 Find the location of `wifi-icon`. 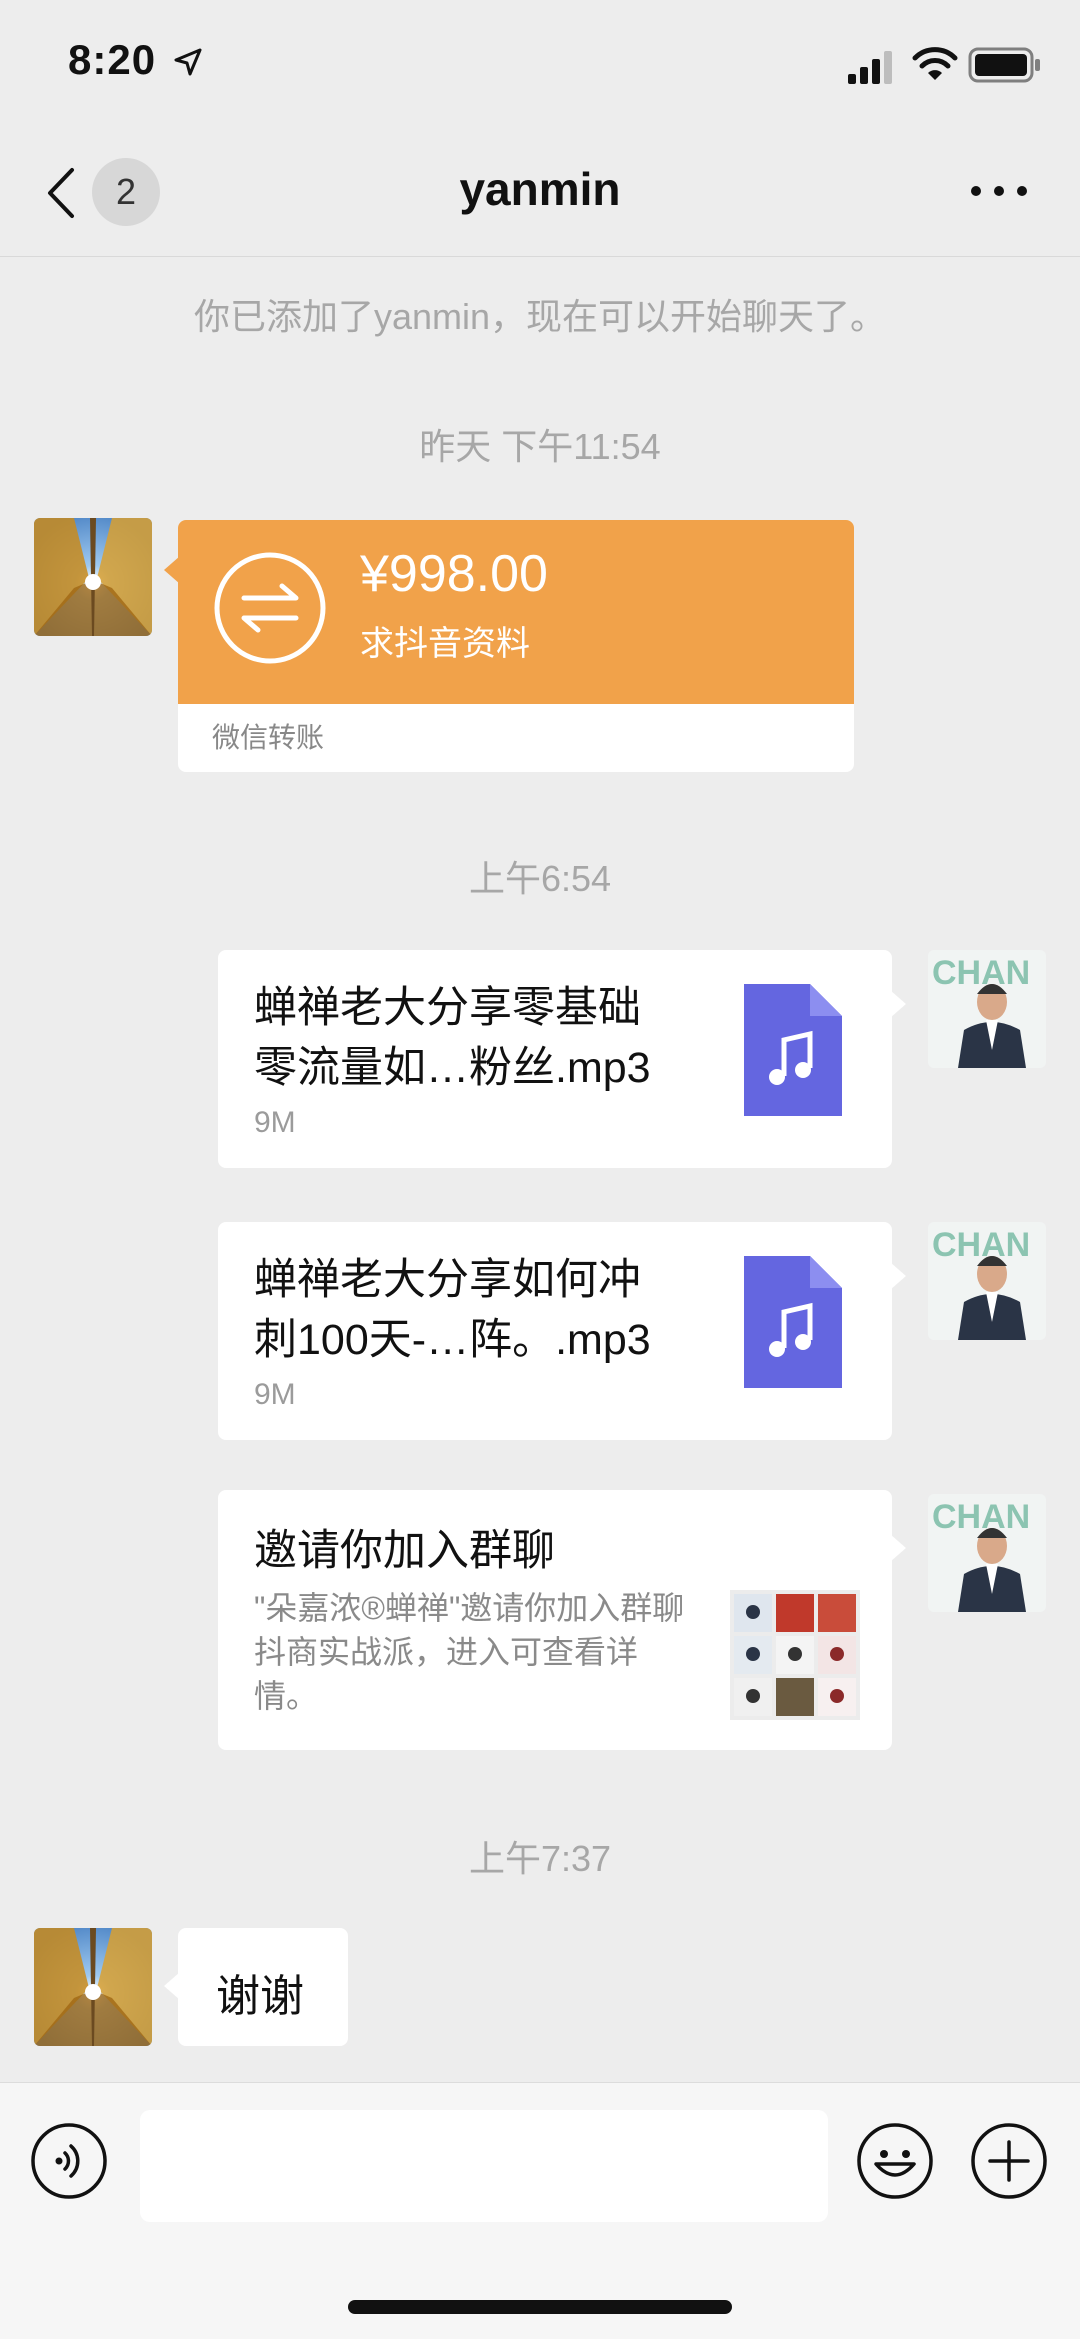

wifi-icon is located at coordinates (935, 63).